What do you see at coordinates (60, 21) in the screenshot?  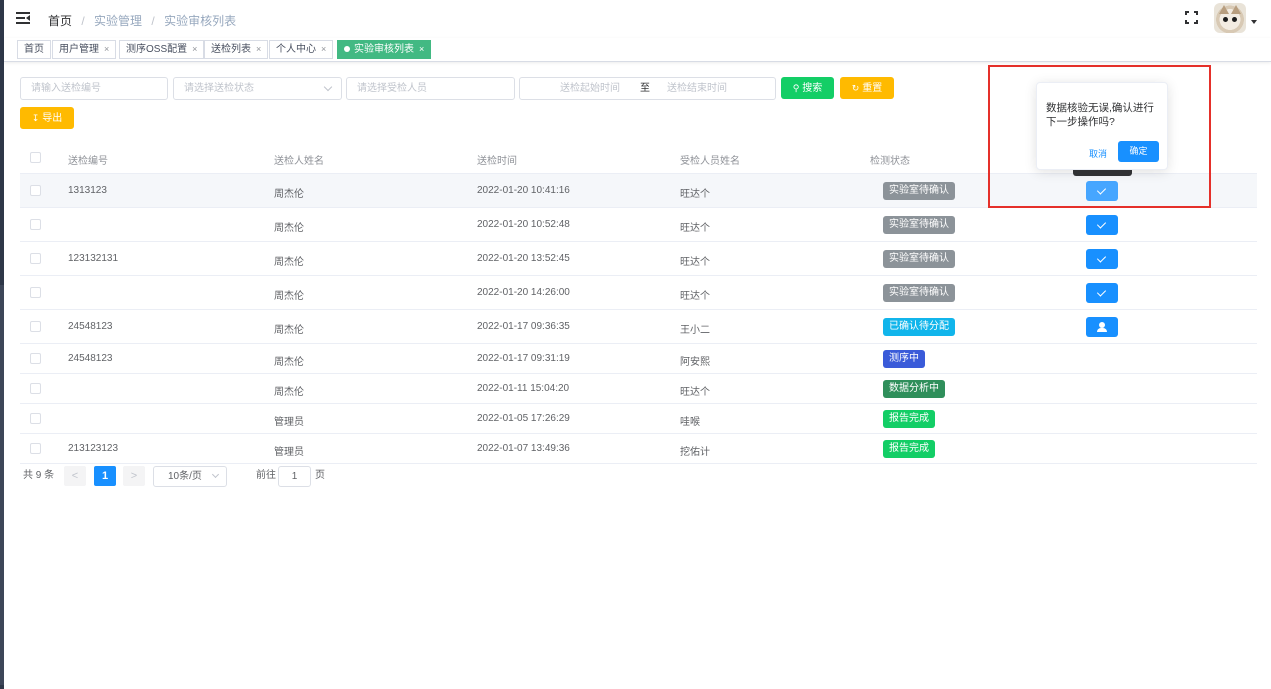 I see `breadcrumb-home: 首页` at bounding box center [60, 21].